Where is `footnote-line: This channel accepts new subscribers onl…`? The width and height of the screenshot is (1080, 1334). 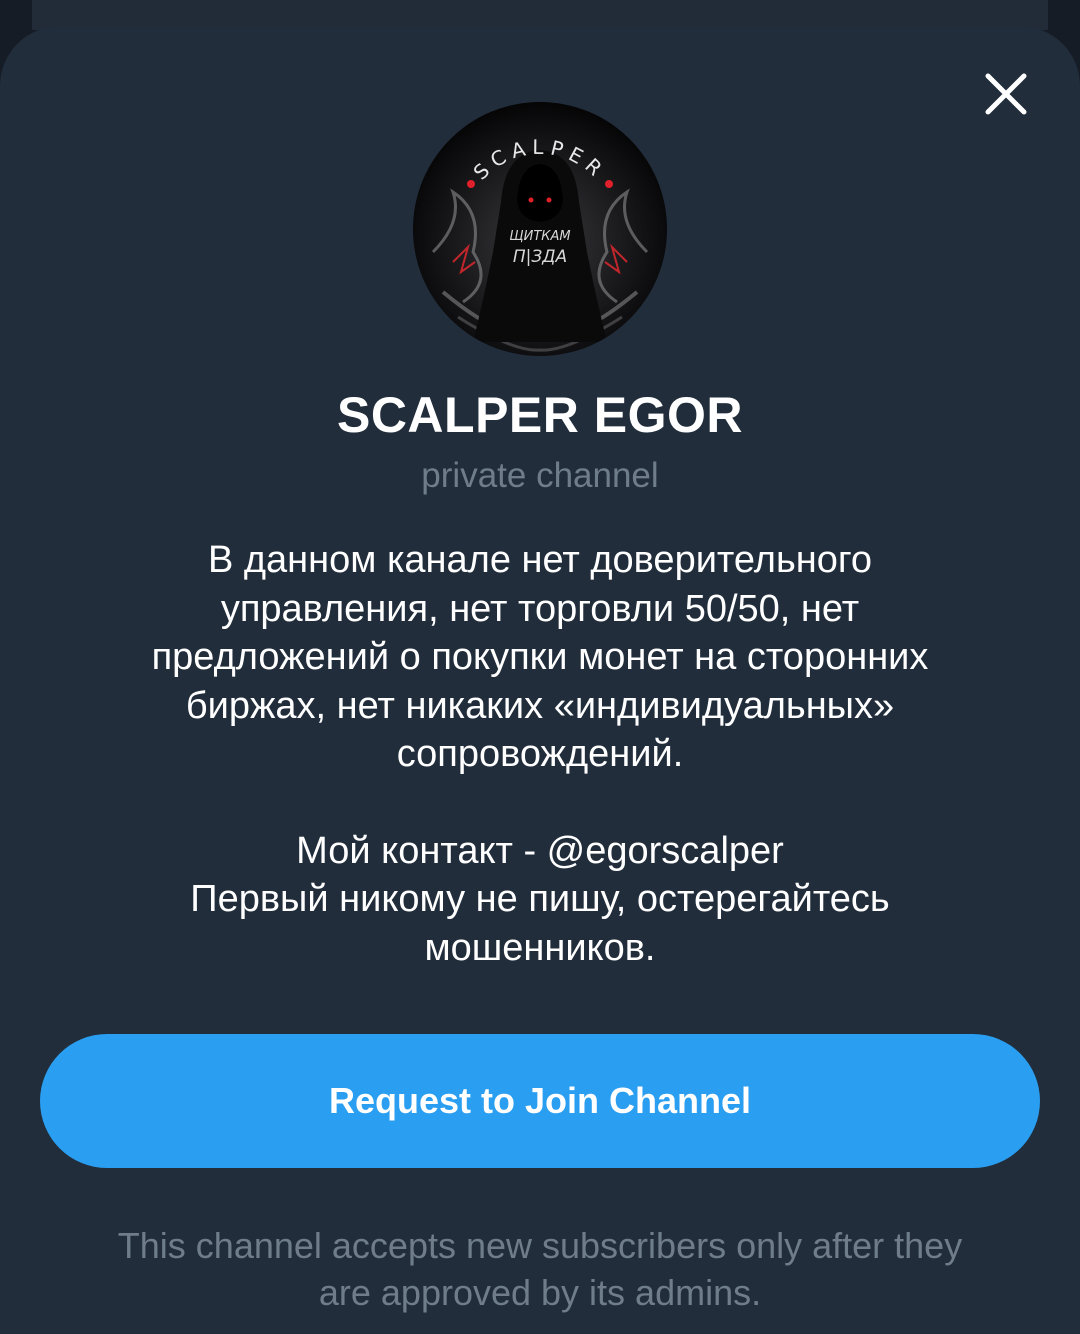
footnote-line: This channel accepts new subscribers onl… is located at coordinates (540, 1245).